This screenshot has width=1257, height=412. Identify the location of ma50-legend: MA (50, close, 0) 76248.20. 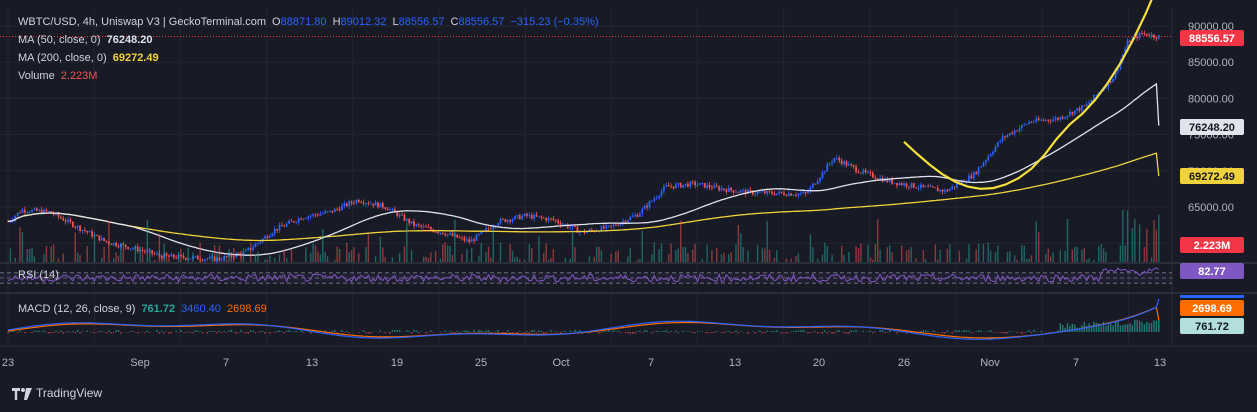
(87, 40).